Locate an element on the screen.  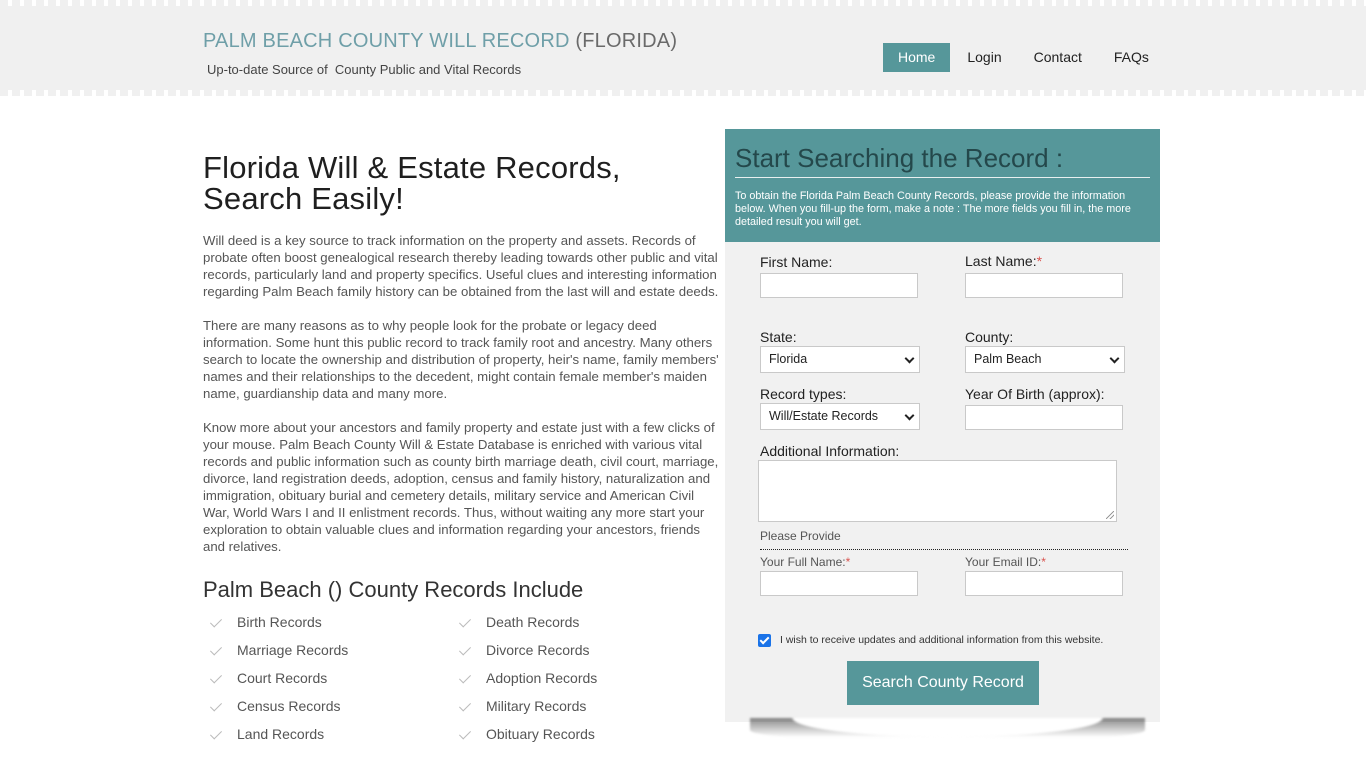
record-label: Military Records is located at coordinates (536, 706).